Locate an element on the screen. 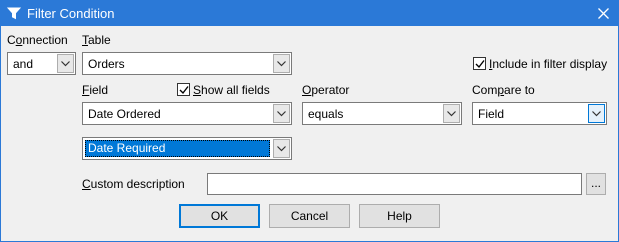  close-button is located at coordinates (603, 13).